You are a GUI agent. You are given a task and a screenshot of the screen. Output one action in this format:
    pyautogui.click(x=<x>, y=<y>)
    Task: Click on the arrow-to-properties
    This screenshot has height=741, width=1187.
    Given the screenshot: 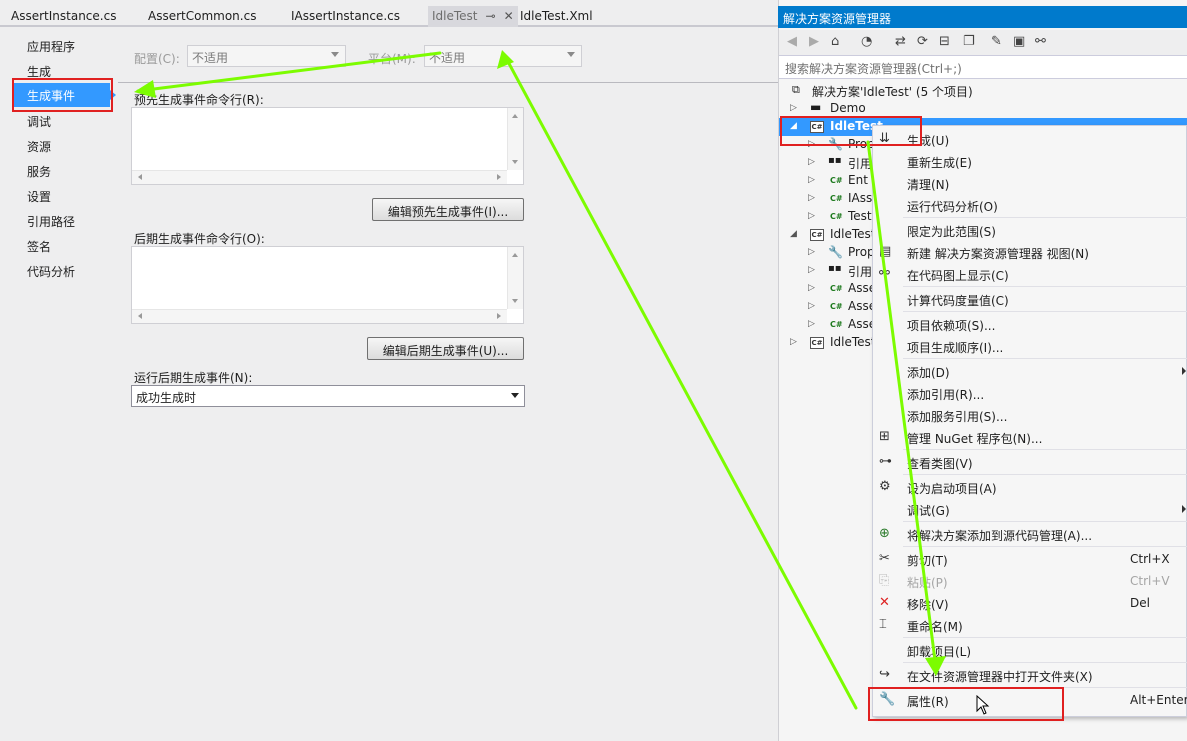 What is the action you would take?
    pyautogui.click(x=902, y=405)
    